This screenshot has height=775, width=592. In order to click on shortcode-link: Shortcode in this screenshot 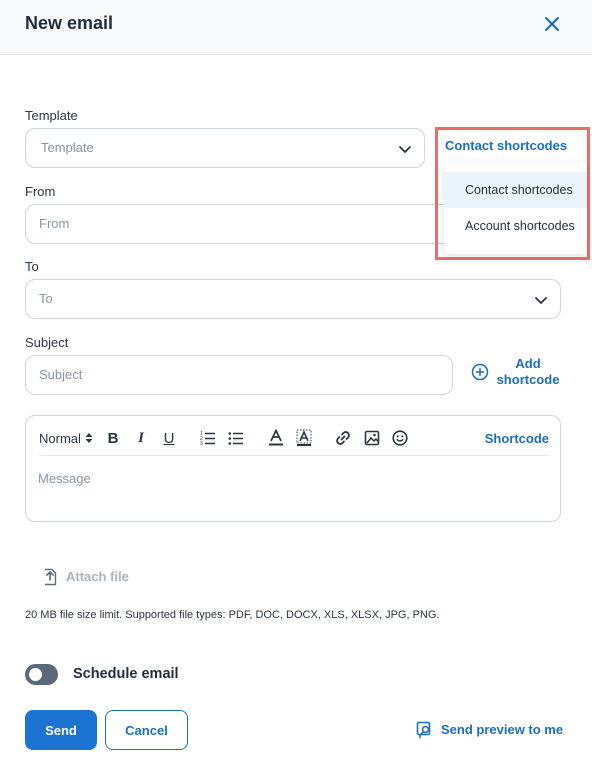, I will do `click(517, 438)`.